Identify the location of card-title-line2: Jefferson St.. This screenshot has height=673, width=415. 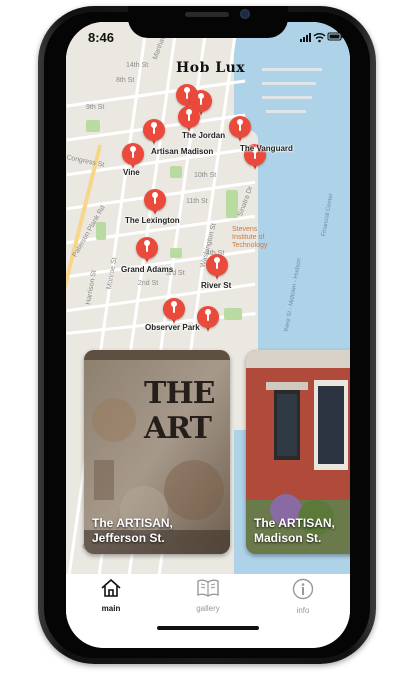
(128, 538).